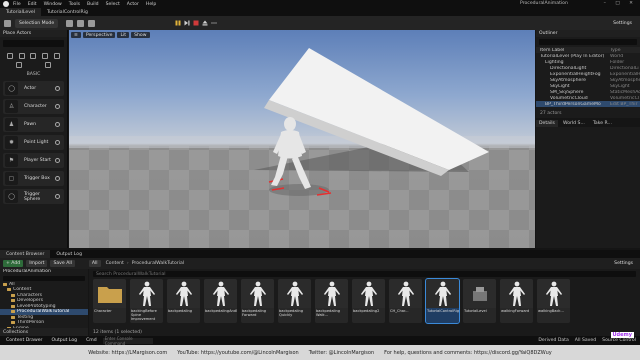 This screenshot has height=360, width=640. What do you see at coordinates (44, 272) in the screenshot?
I see `tree-root: ProceduralAnimation` at bounding box center [44, 272].